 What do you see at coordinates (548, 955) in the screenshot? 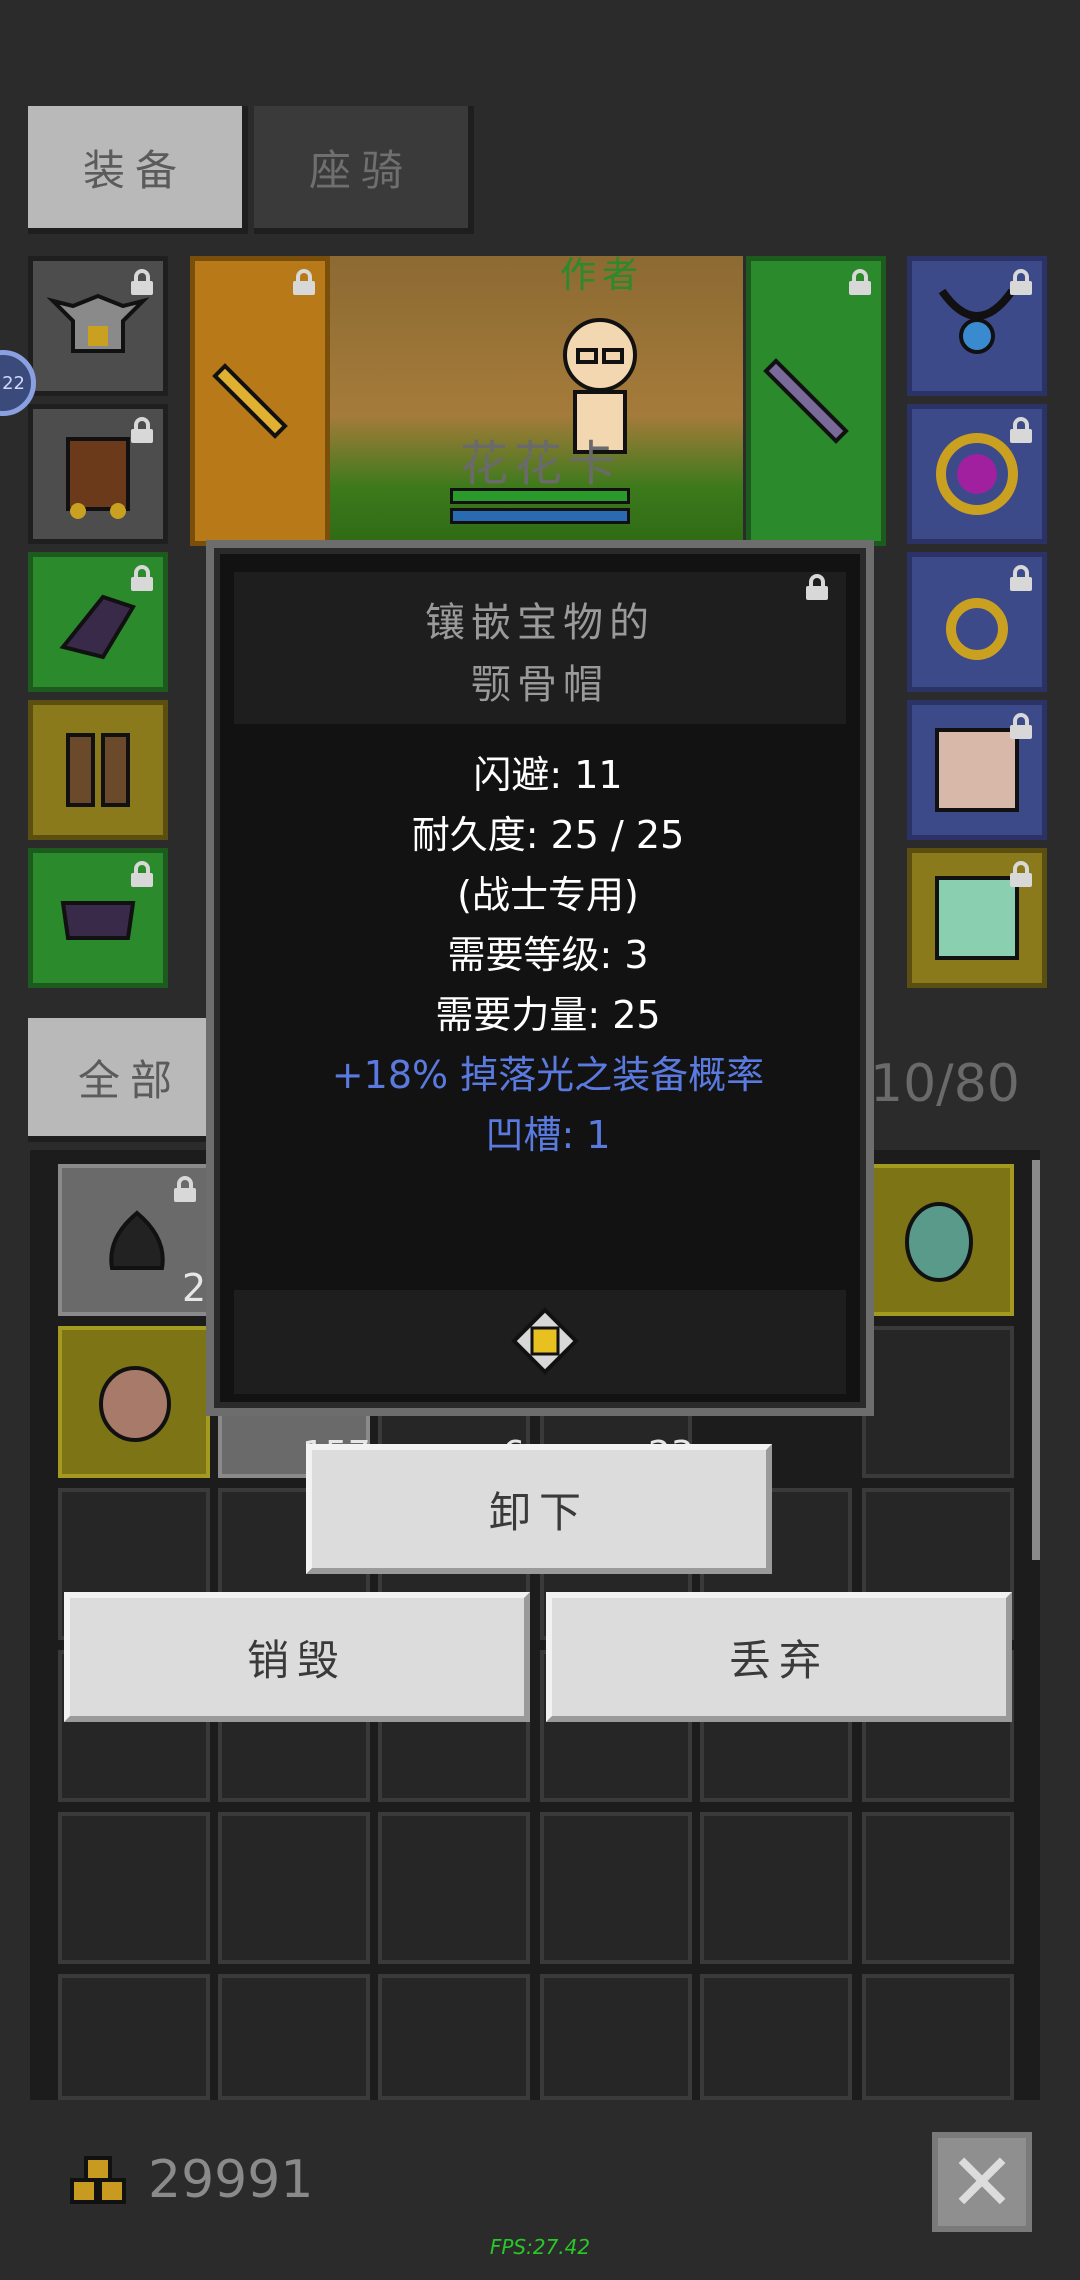
I see `stat-required-level: 需要等级: 3` at bounding box center [548, 955].